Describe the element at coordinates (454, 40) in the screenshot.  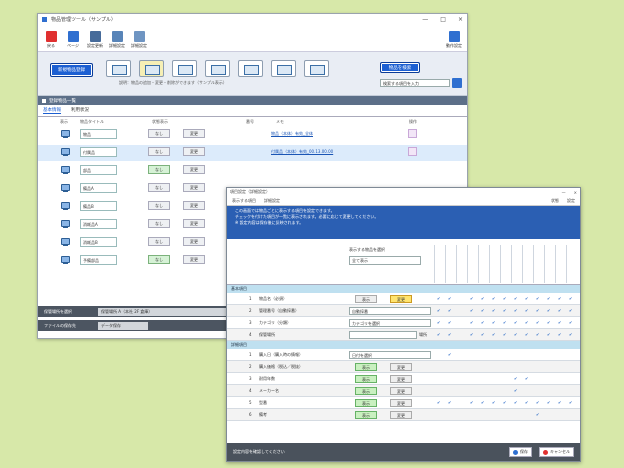
I see `settings-button: 動作設定` at that location.